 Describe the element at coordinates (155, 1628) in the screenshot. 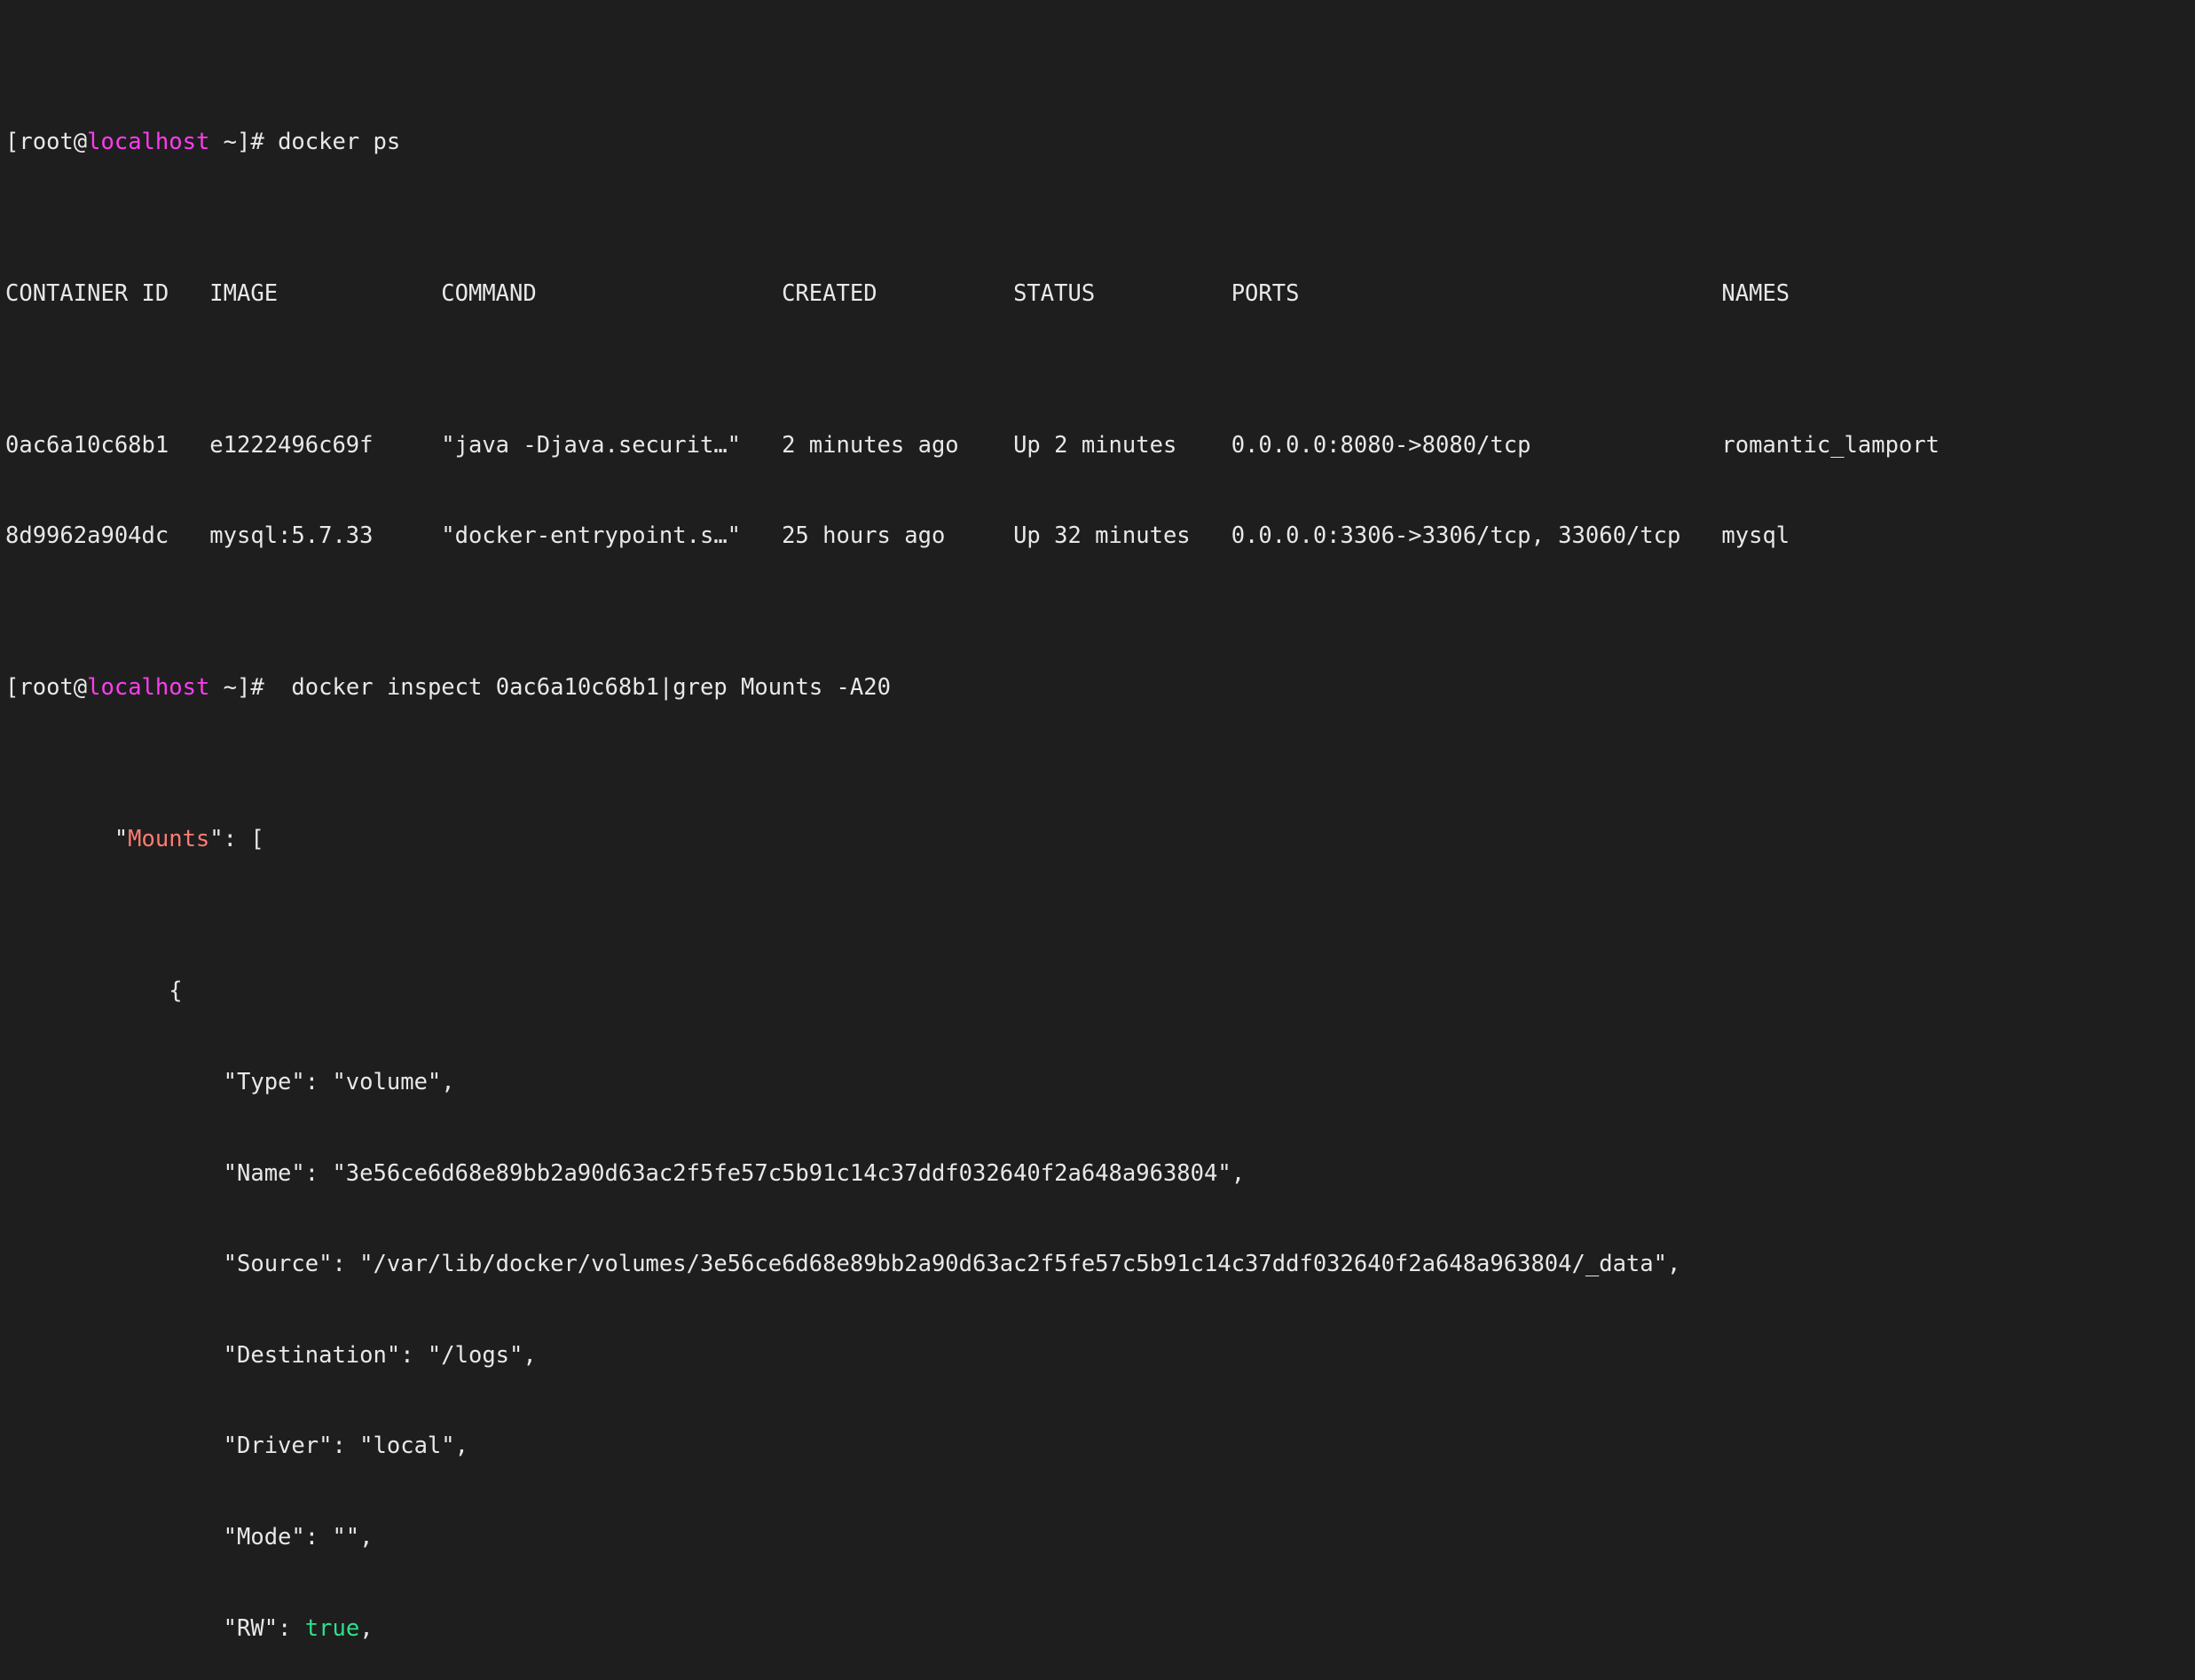

I see `mount1-rw-prefix: "RW":` at that location.